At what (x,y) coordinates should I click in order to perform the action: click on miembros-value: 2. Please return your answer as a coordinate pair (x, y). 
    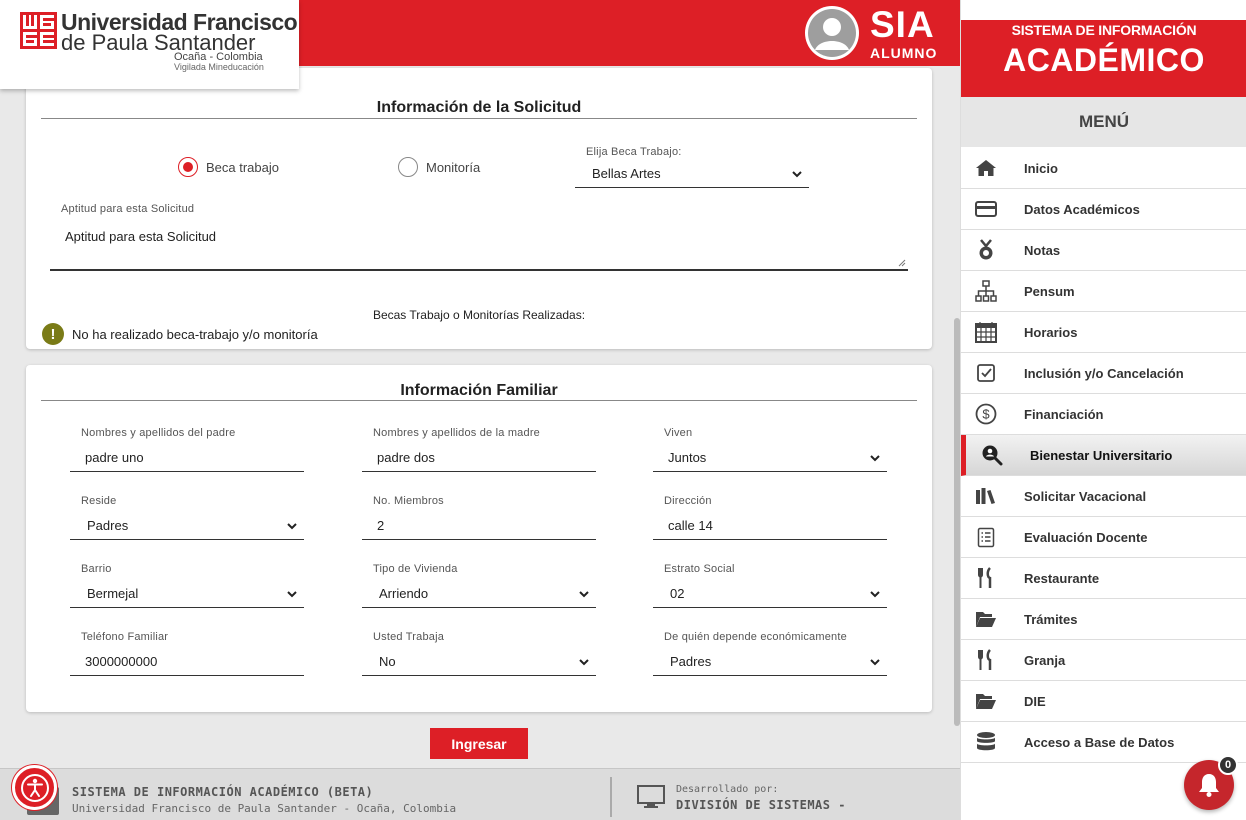
    Looking at the image, I should click on (381, 525).